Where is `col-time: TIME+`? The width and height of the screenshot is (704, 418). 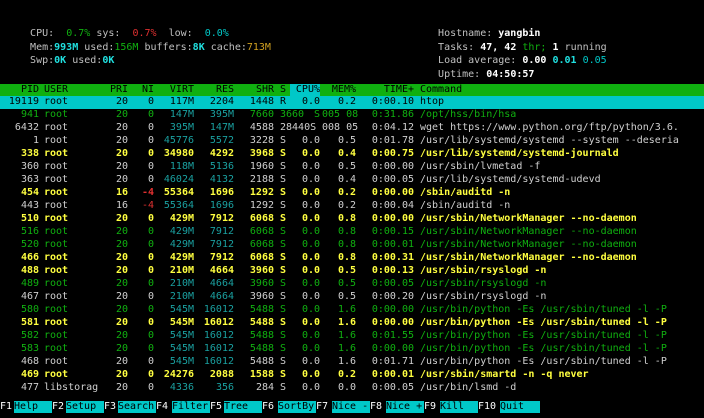 col-time: TIME+ is located at coordinates (387, 90).